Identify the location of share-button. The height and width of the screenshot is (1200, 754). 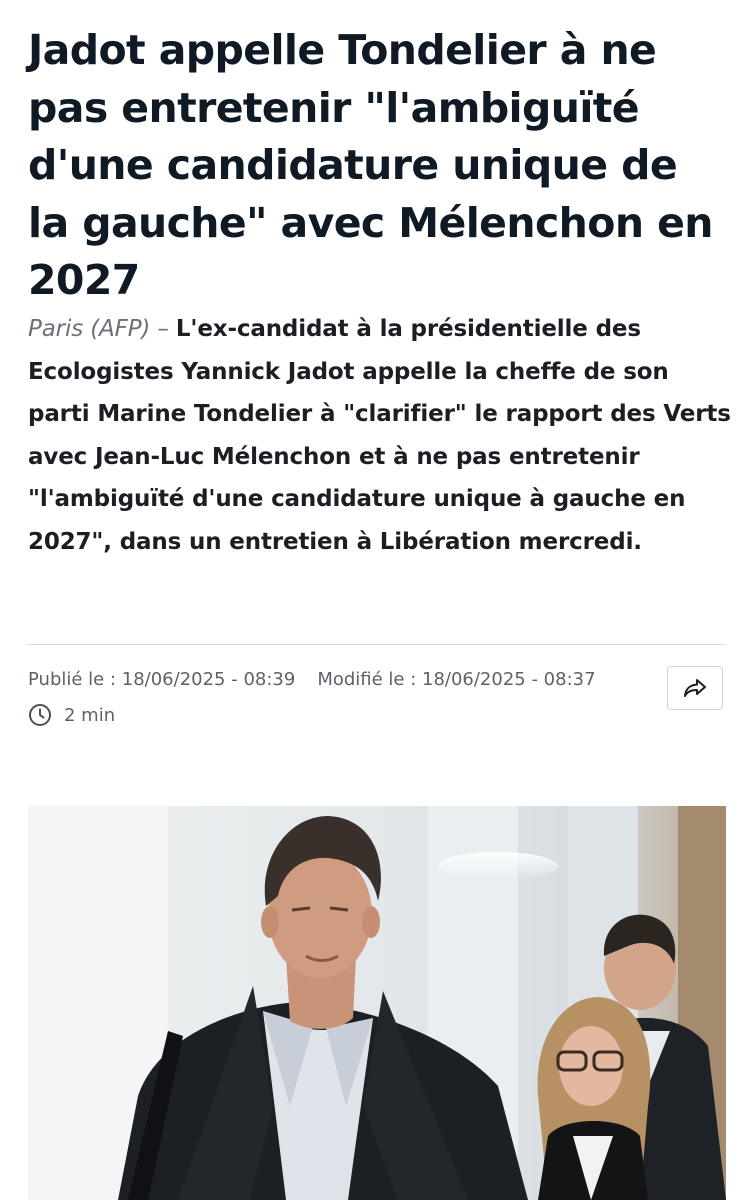
(695, 688).